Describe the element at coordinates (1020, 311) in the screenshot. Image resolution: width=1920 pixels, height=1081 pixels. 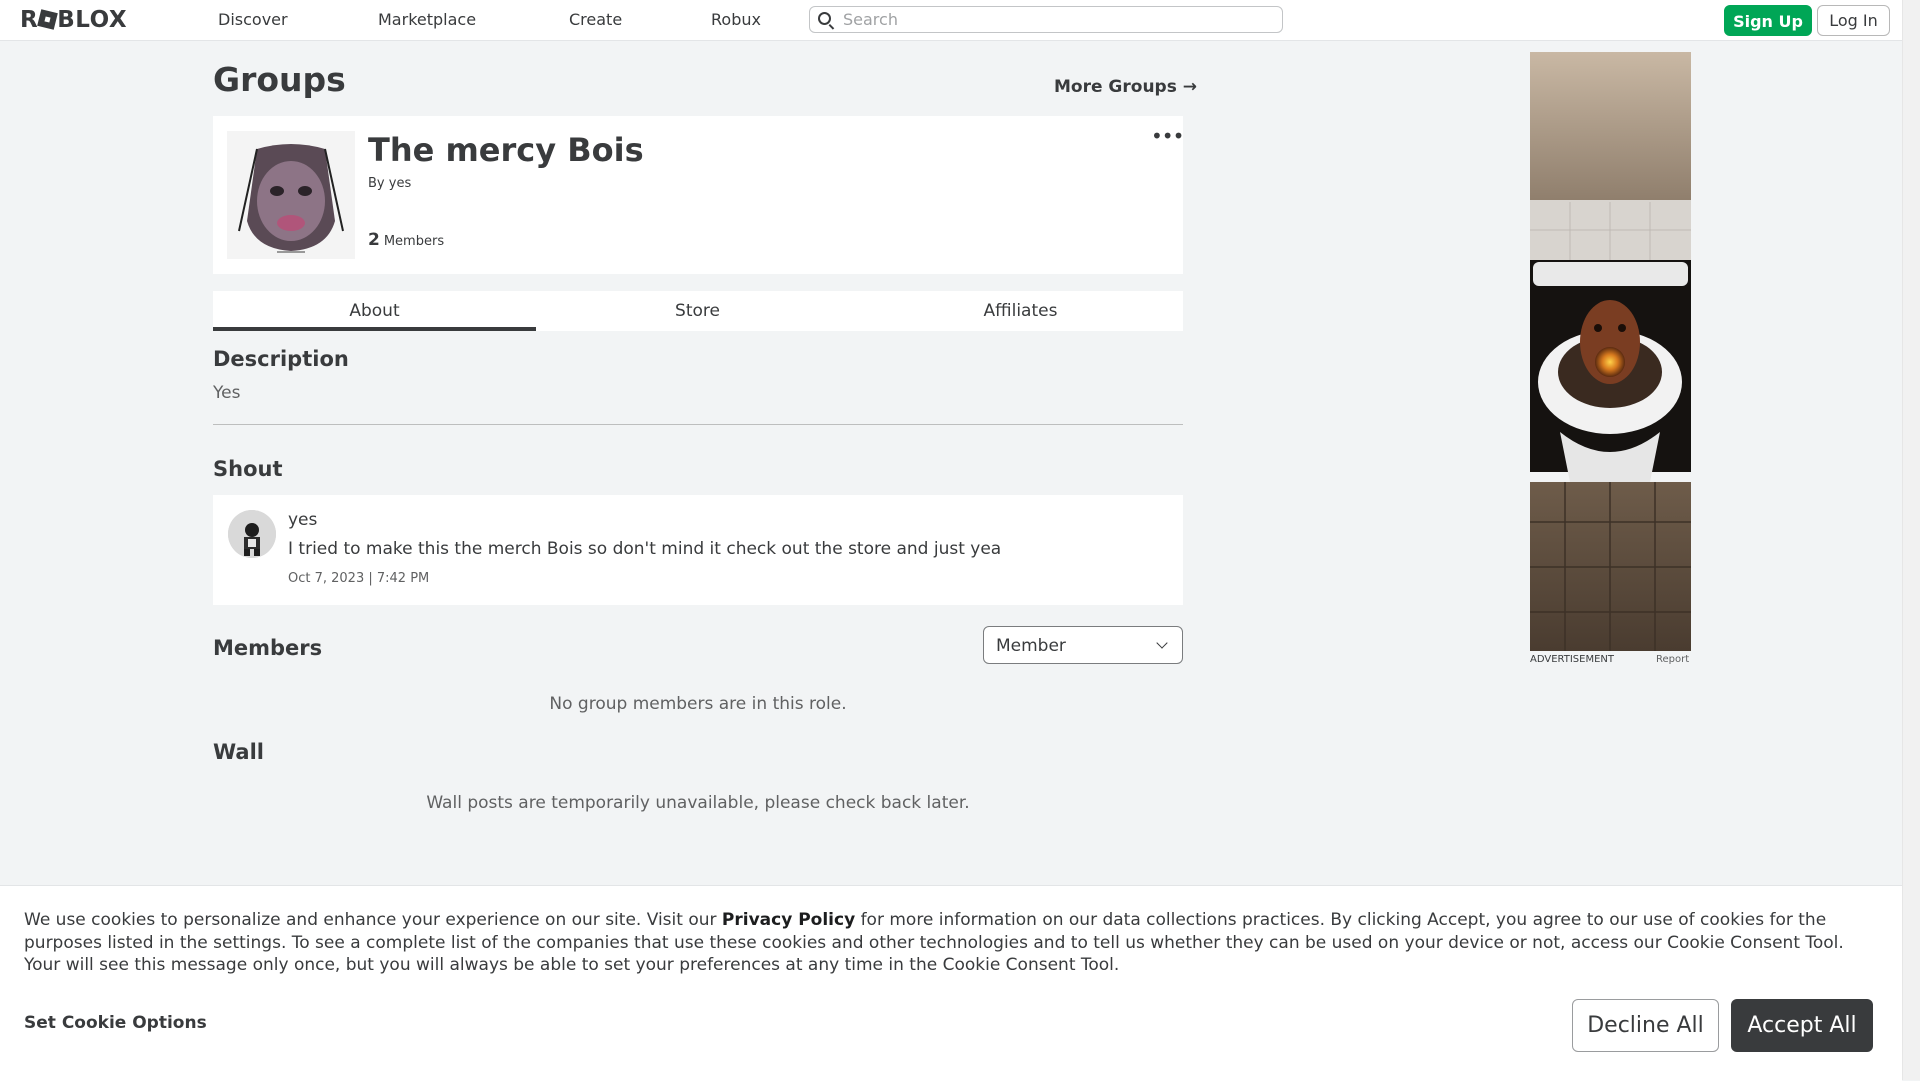
I see `tab-affiliates: Affiliates` at that location.